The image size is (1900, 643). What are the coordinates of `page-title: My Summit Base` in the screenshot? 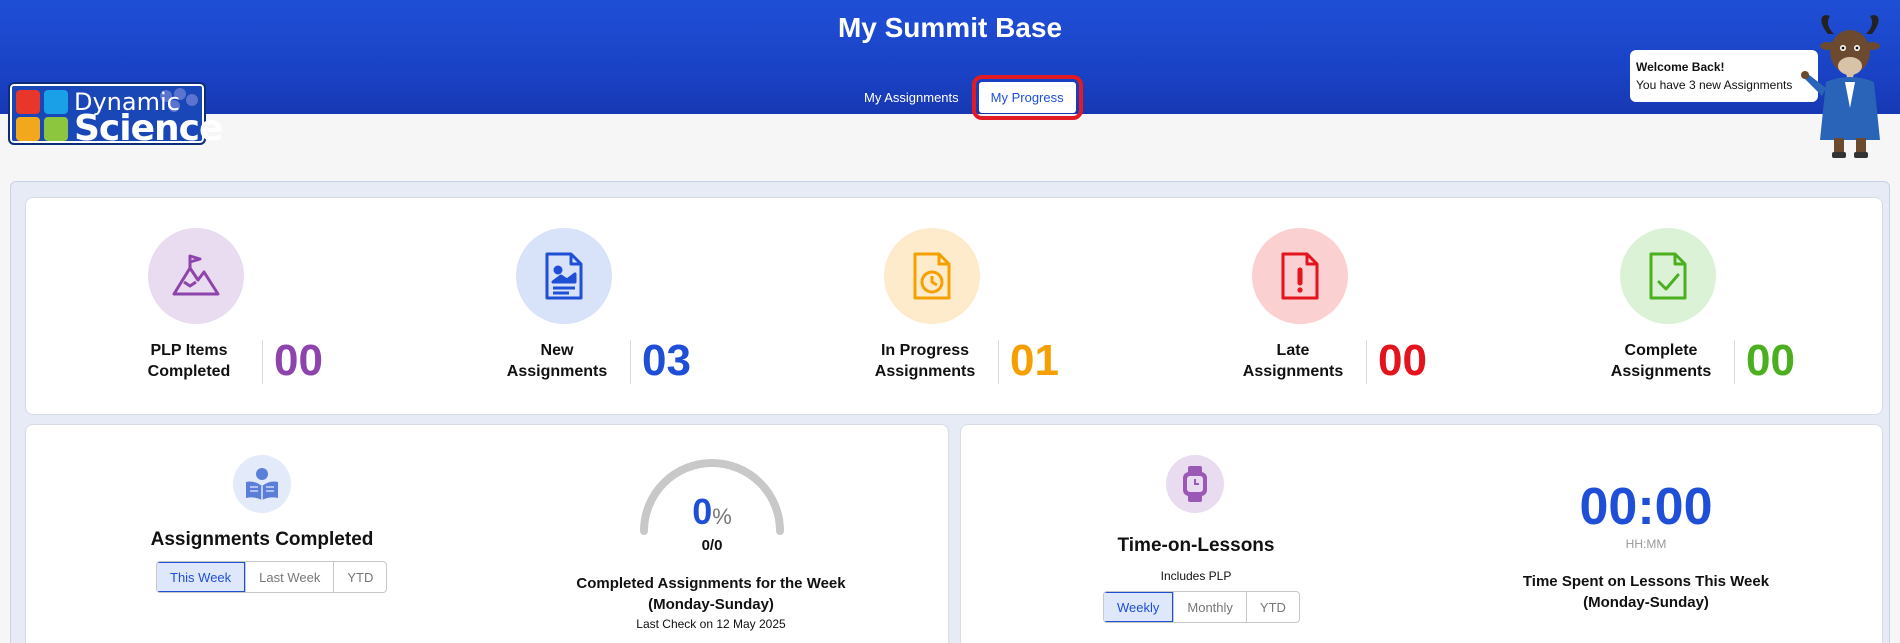 It's located at (950, 27).